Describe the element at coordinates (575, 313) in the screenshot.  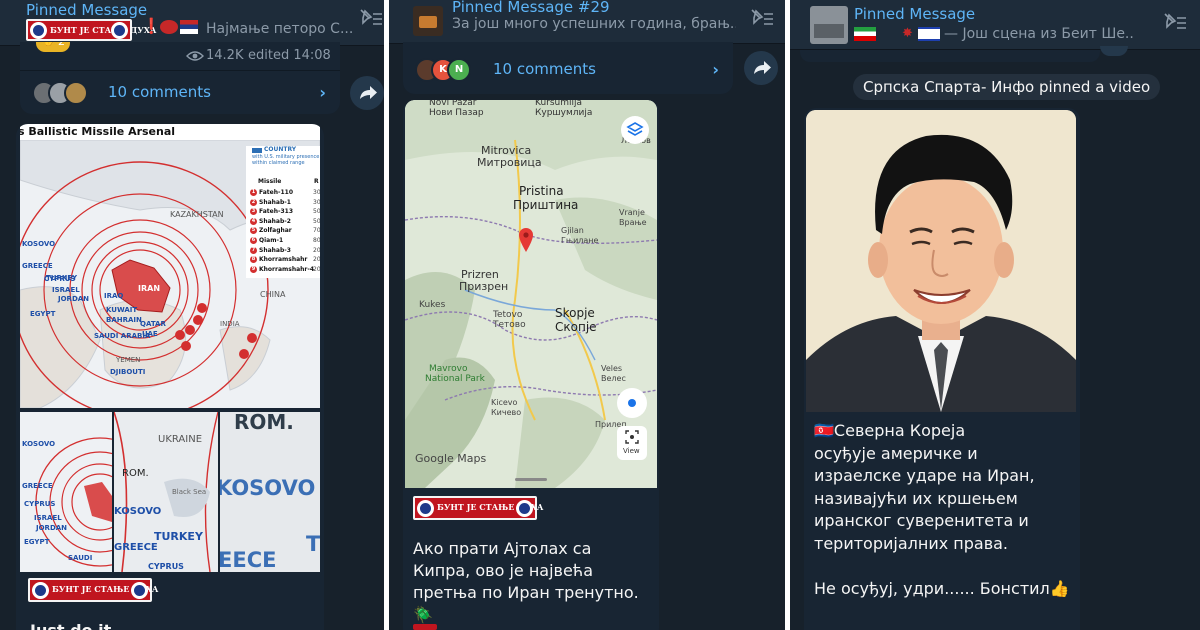
I see `map-label: Skopje` at that location.